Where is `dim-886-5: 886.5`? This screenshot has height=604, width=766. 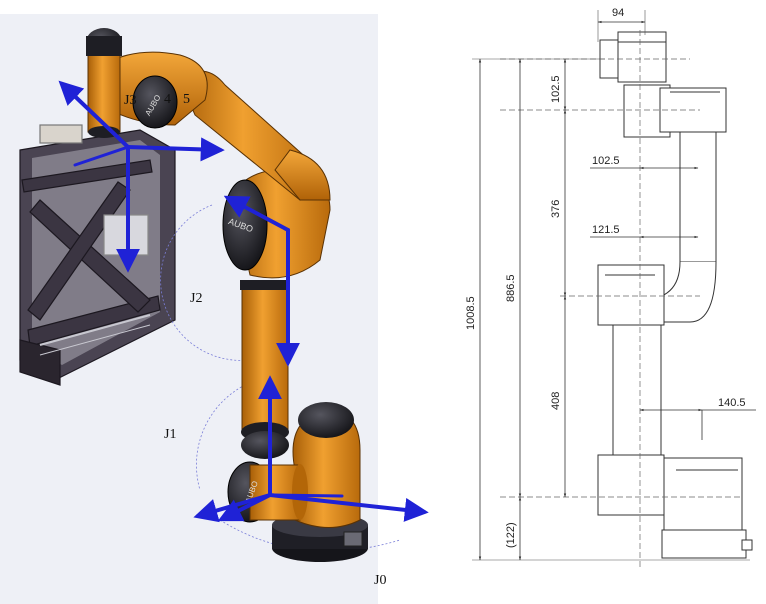
dim-886-5: 886.5 is located at coordinates (511, 288).